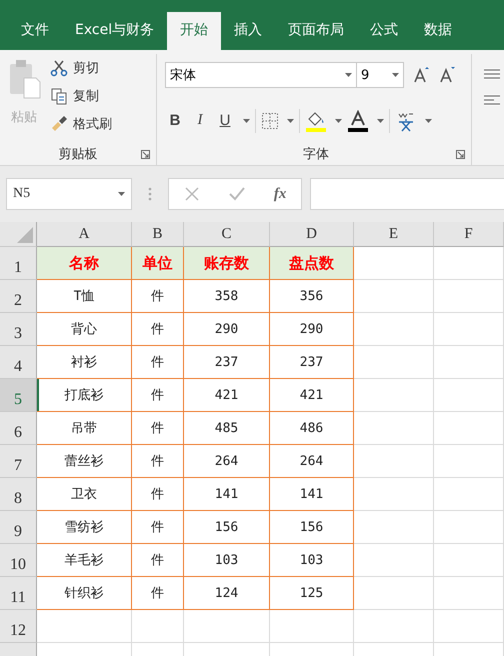  What do you see at coordinates (384, 31) in the screenshot?
I see `ribbon-tab: 公式` at bounding box center [384, 31].